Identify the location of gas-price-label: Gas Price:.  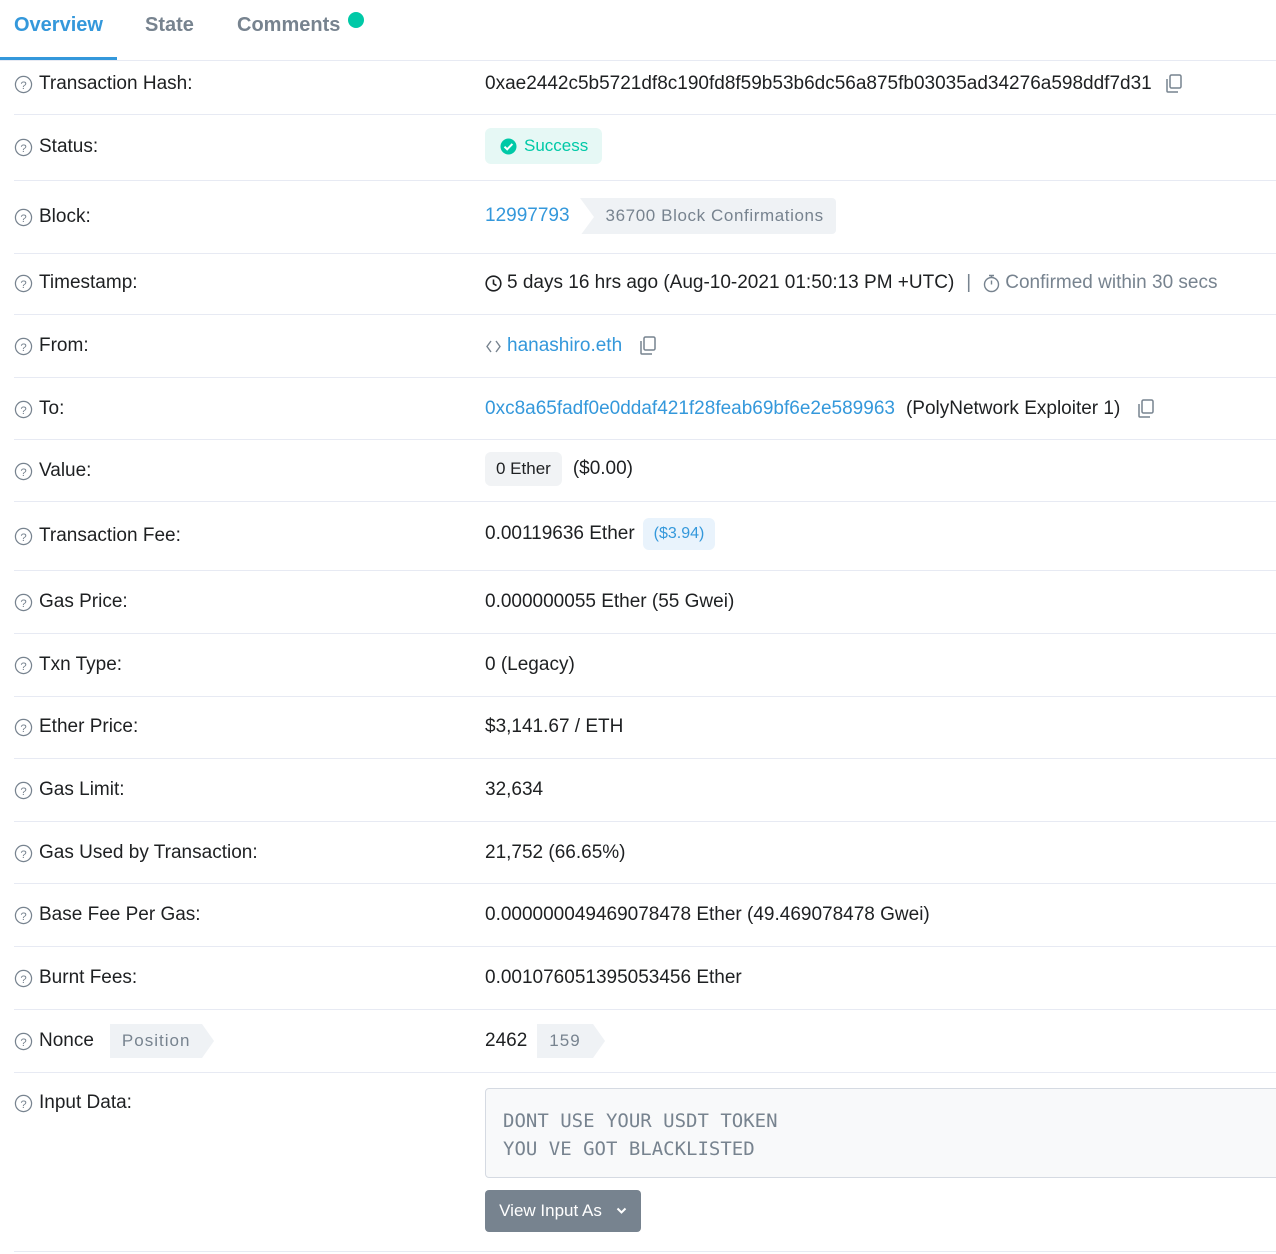
(83, 601).